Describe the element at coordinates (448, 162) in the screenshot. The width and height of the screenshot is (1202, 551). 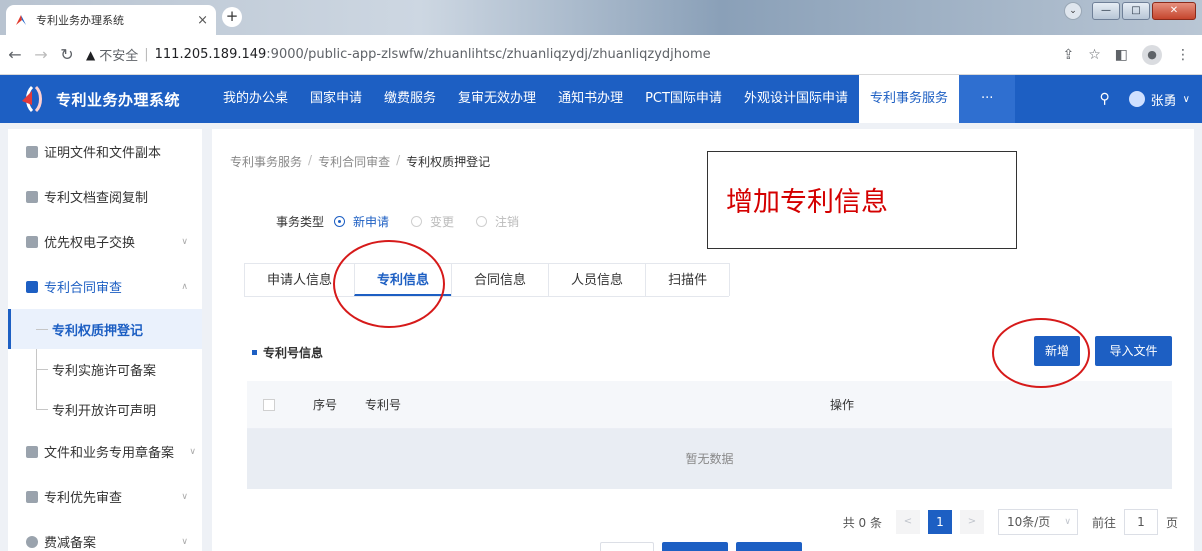
I see `breadcrumb-current: 专利权质押登记` at that location.